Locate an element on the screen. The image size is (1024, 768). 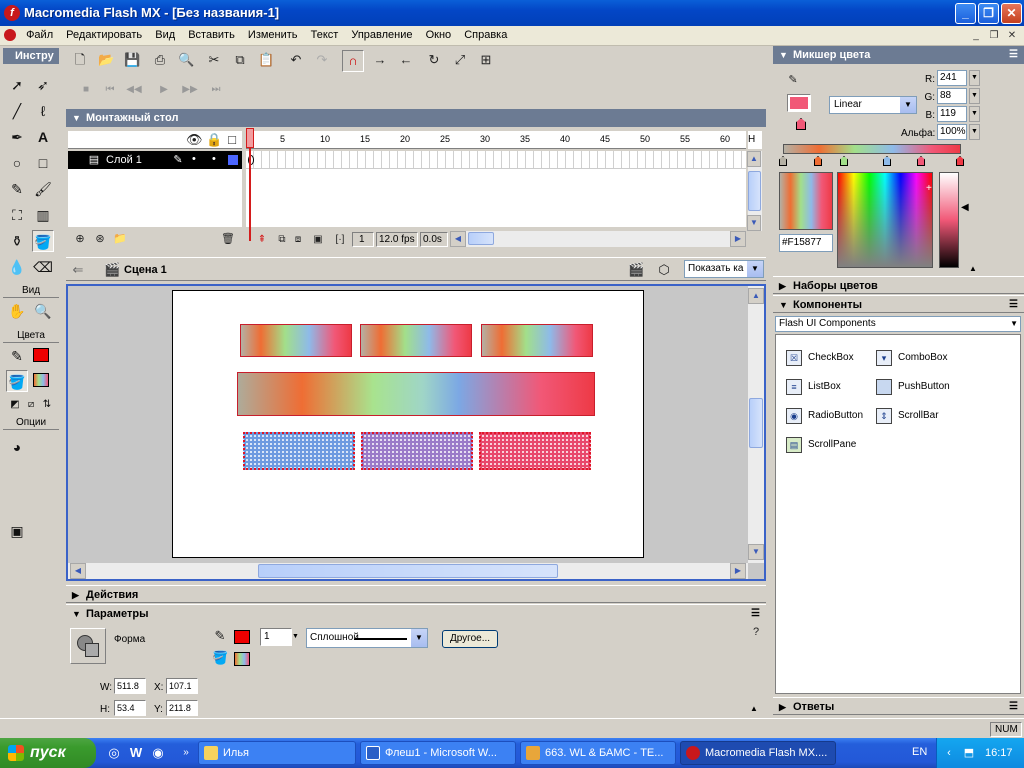
doc-restore-button: ❐ is located at coordinates (994, 36).